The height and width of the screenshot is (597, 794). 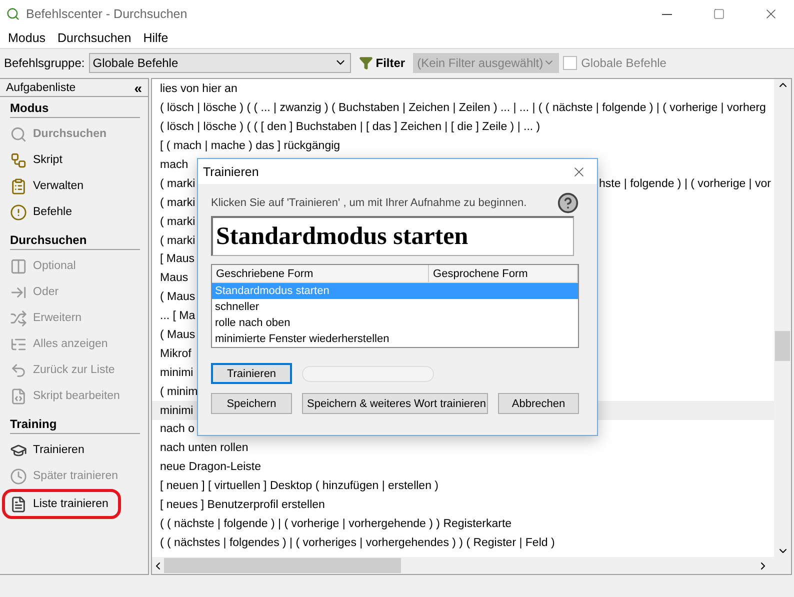 What do you see at coordinates (75, 109) in the screenshot?
I see `section-title: Modus` at bounding box center [75, 109].